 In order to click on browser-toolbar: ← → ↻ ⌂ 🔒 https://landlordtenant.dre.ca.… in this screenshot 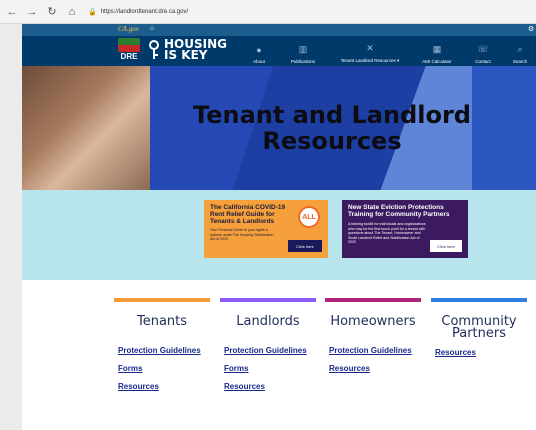, I will do `click(268, 12)`.